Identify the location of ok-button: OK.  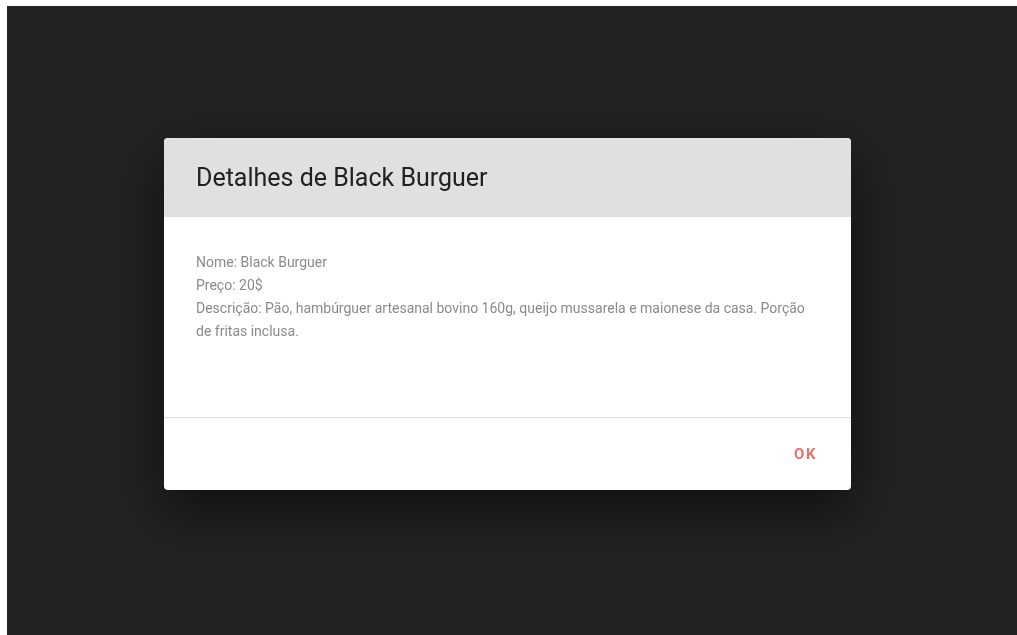
(805, 454).